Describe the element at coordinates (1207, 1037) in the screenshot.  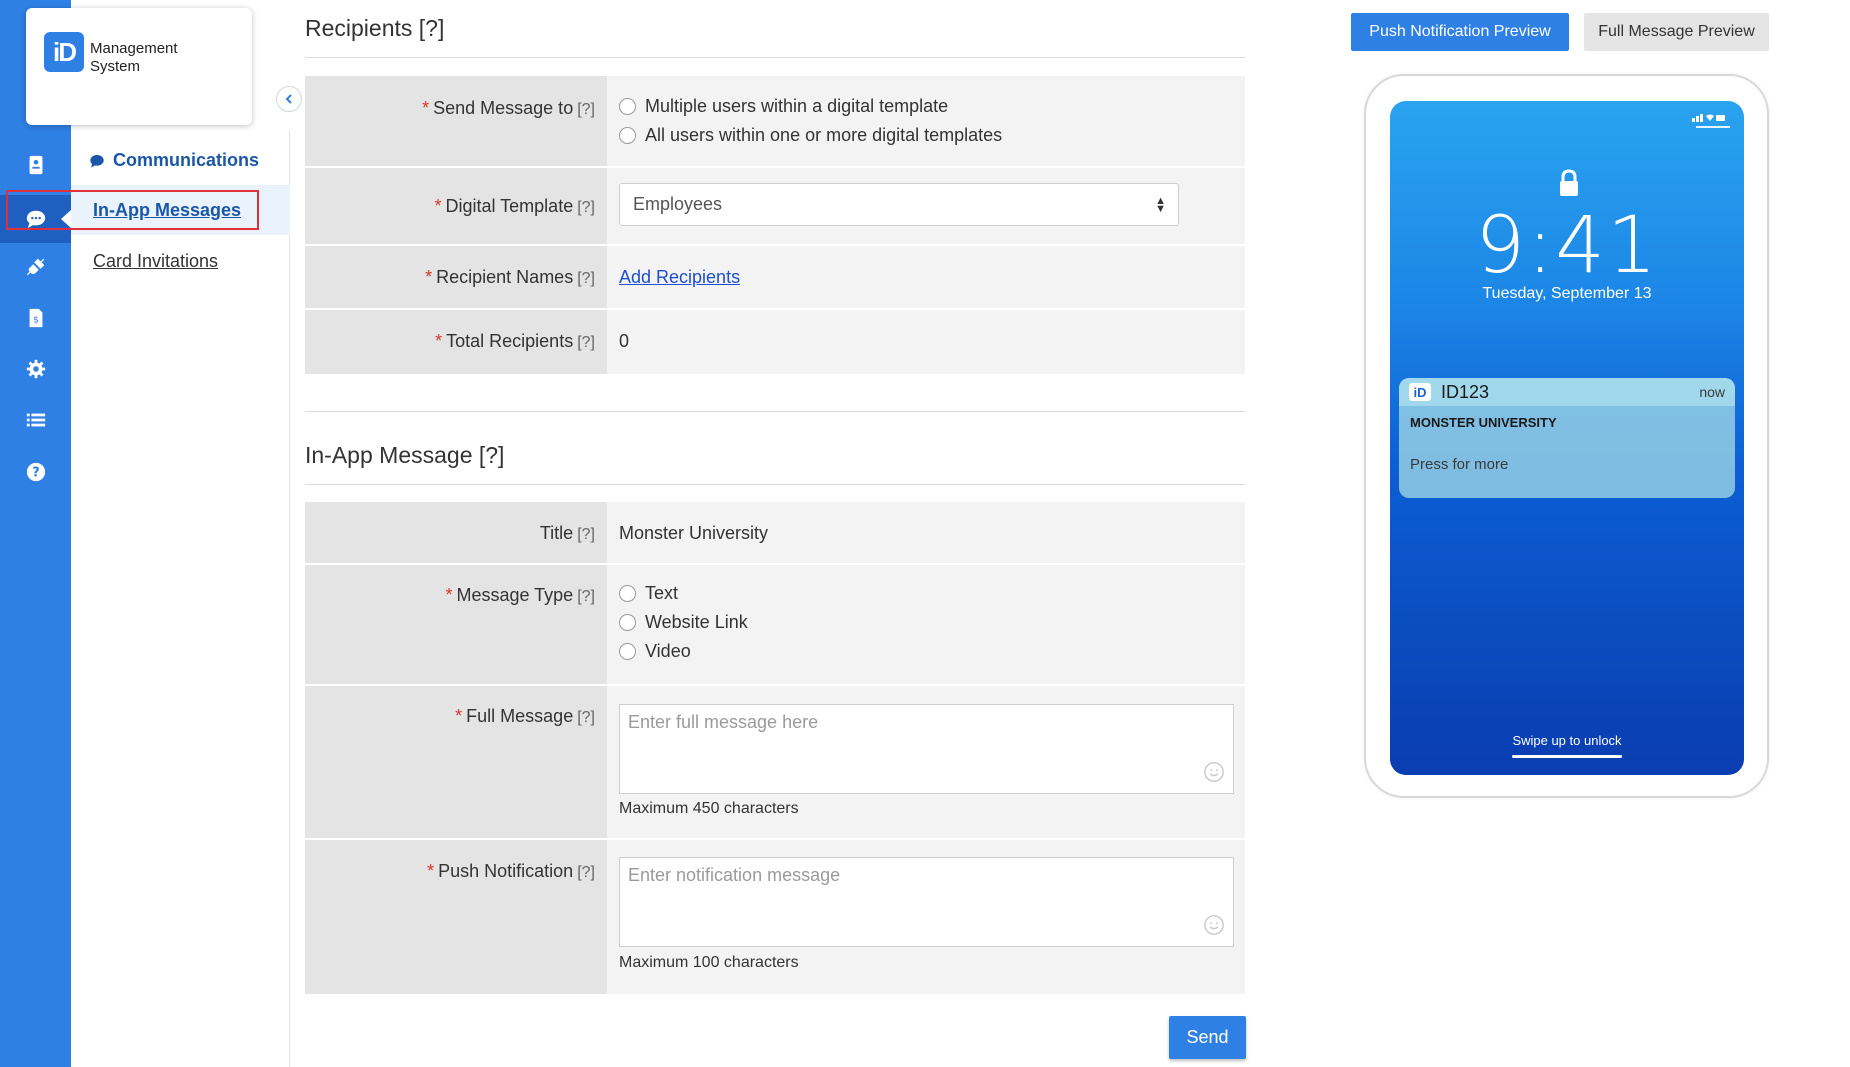
I see `send-button: Send` at that location.